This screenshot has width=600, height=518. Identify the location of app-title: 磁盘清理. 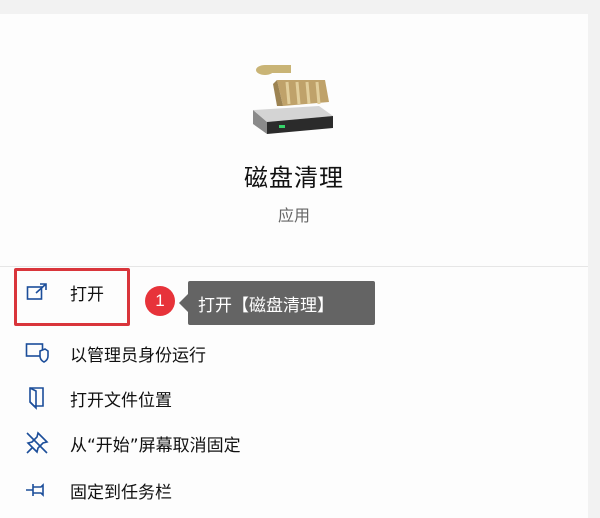
(294, 178).